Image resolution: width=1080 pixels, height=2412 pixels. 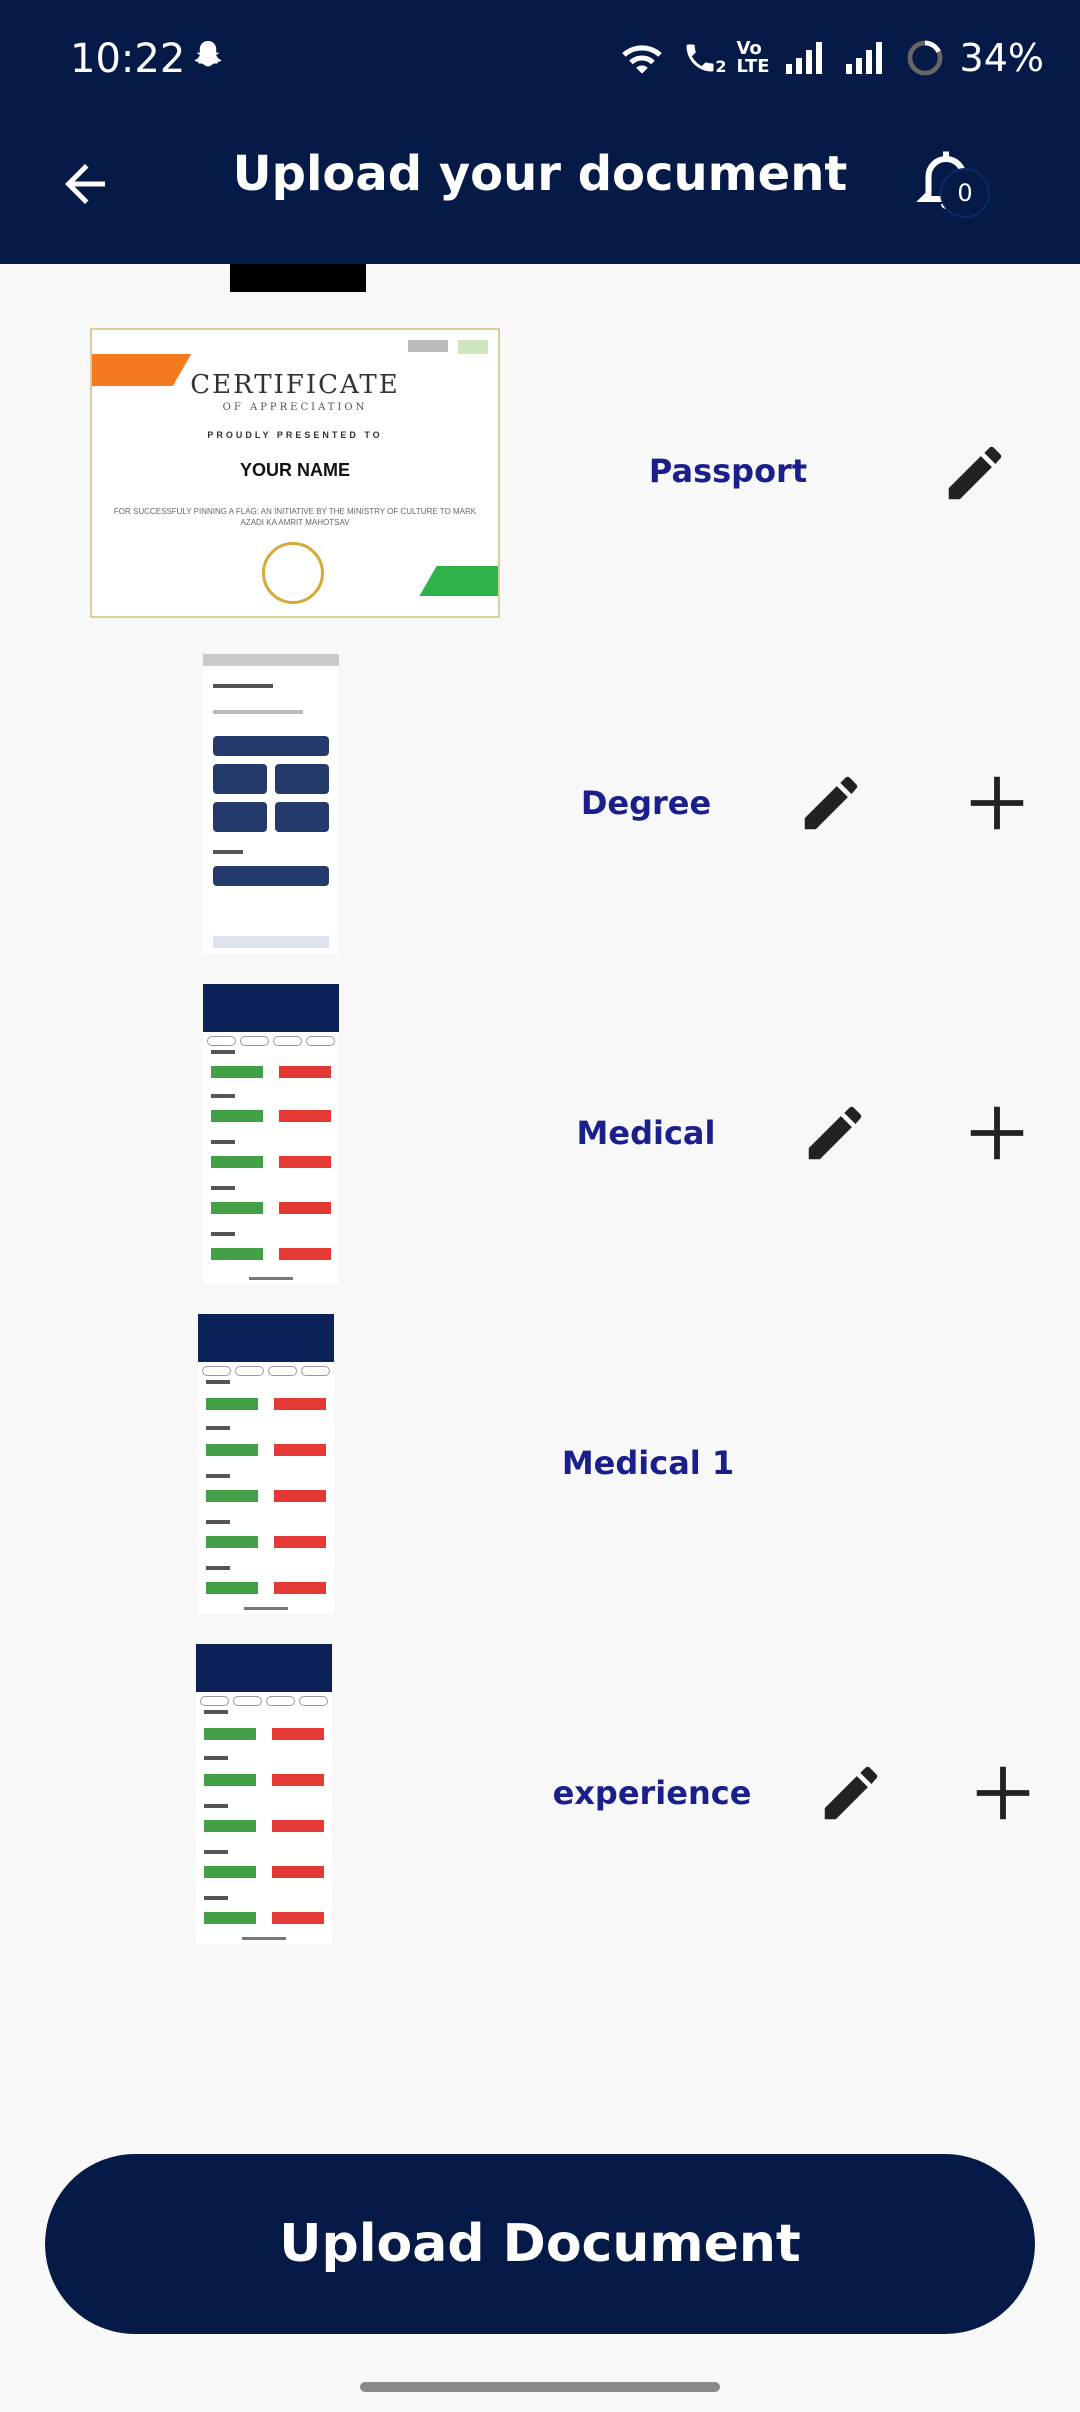 I want to click on sim-number: 2, so click(x=721, y=66).